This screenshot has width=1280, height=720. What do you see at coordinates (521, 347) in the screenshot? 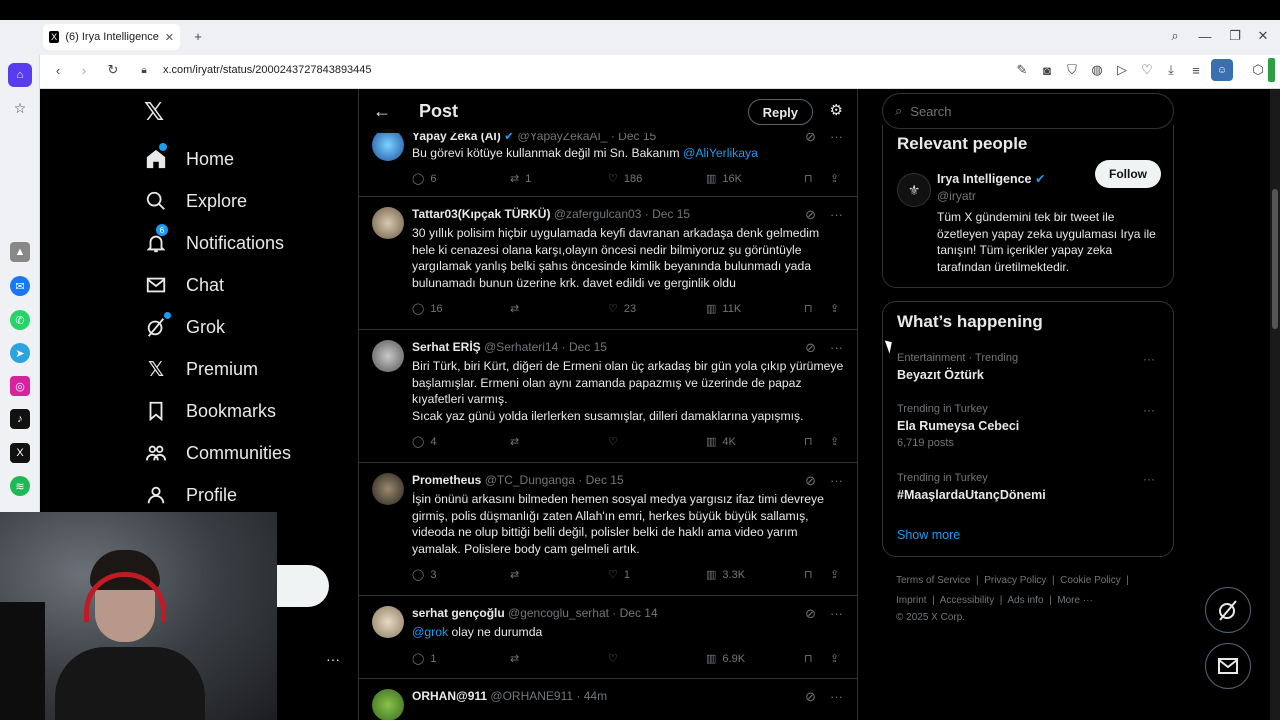
I see `author-handle: @Serhateri14` at bounding box center [521, 347].